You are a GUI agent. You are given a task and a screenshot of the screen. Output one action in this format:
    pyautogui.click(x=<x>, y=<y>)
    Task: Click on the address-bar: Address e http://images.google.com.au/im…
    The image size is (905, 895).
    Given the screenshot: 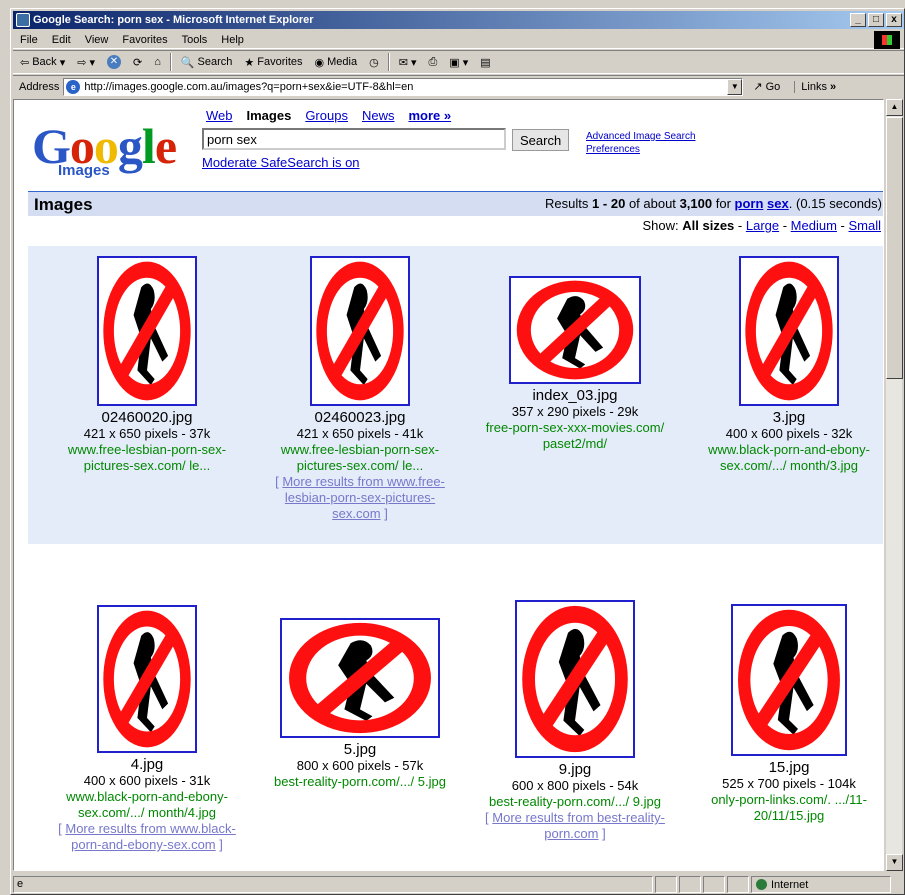 What is the action you would take?
    pyautogui.click(x=458, y=86)
    